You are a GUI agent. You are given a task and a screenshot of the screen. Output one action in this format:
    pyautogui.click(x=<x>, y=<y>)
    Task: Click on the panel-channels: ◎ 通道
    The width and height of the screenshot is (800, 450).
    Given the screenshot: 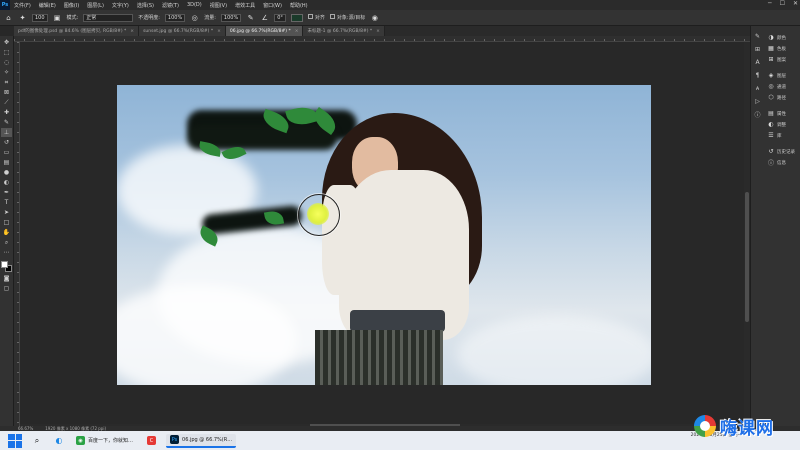 What is the action you would take?
    pyautogui.click(x=782, y=86)
    